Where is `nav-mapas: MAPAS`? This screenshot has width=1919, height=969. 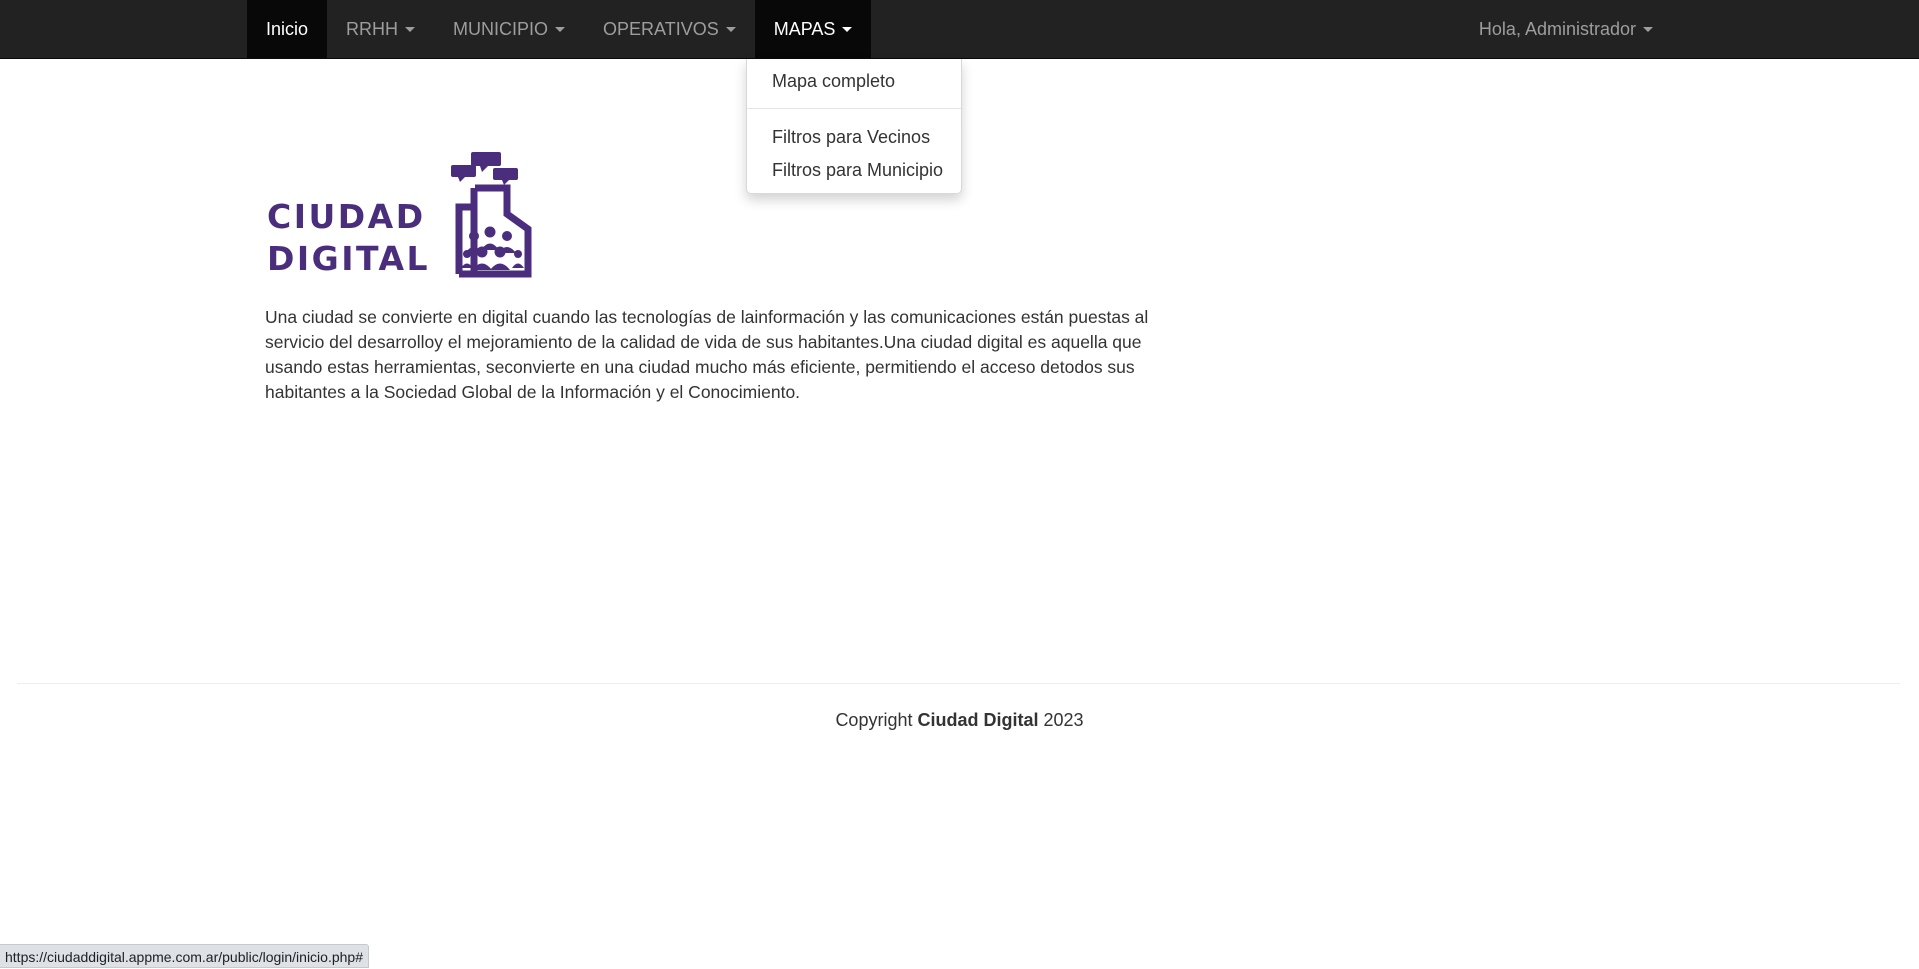
nav-mapas: MAPAS is located at coordinates (813, 29).